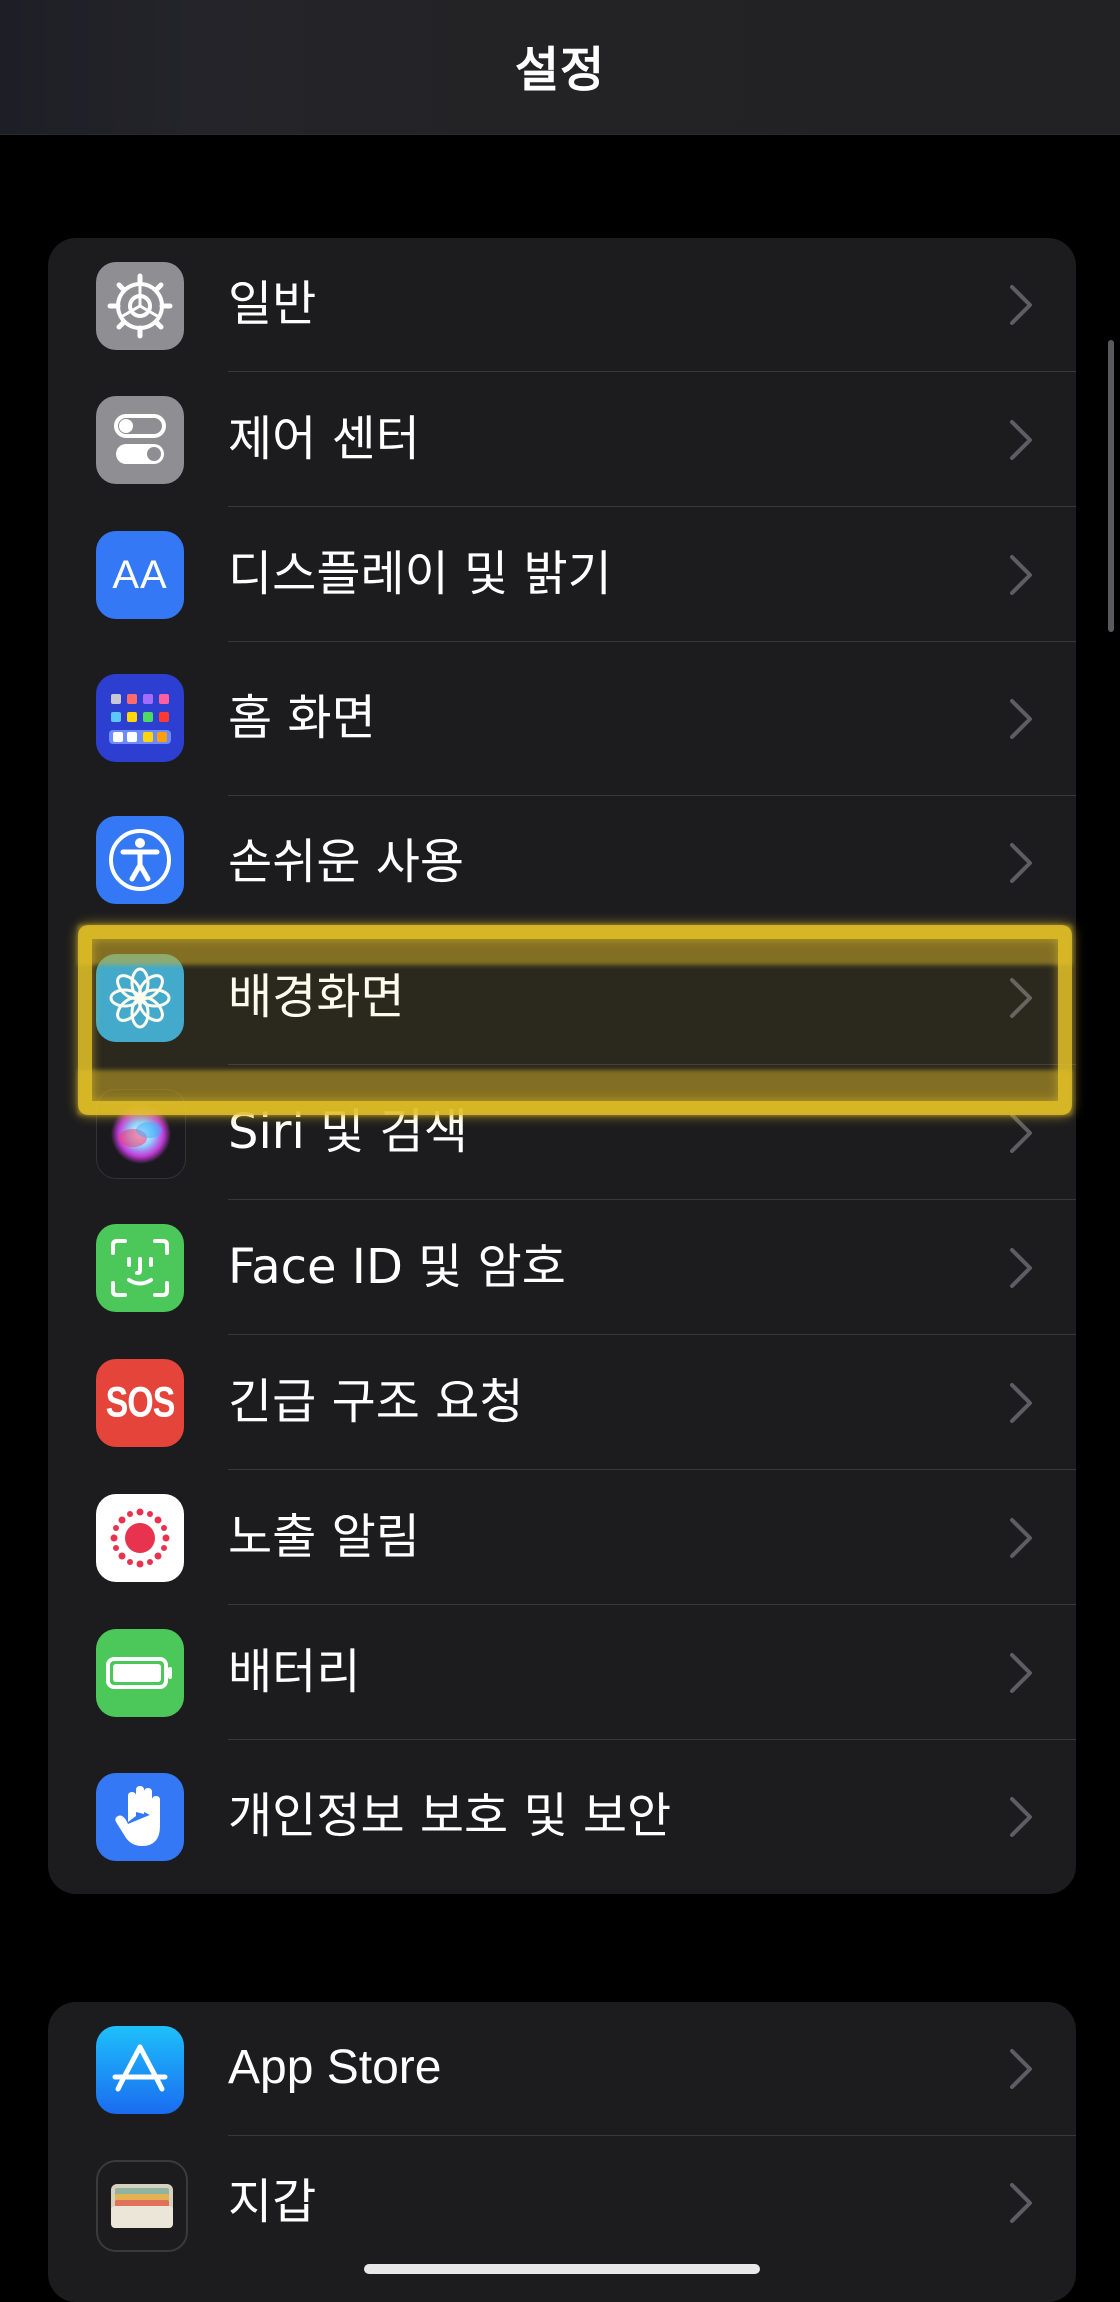  I want to click on settings-row-label: 배터리, so click(294, 1672).